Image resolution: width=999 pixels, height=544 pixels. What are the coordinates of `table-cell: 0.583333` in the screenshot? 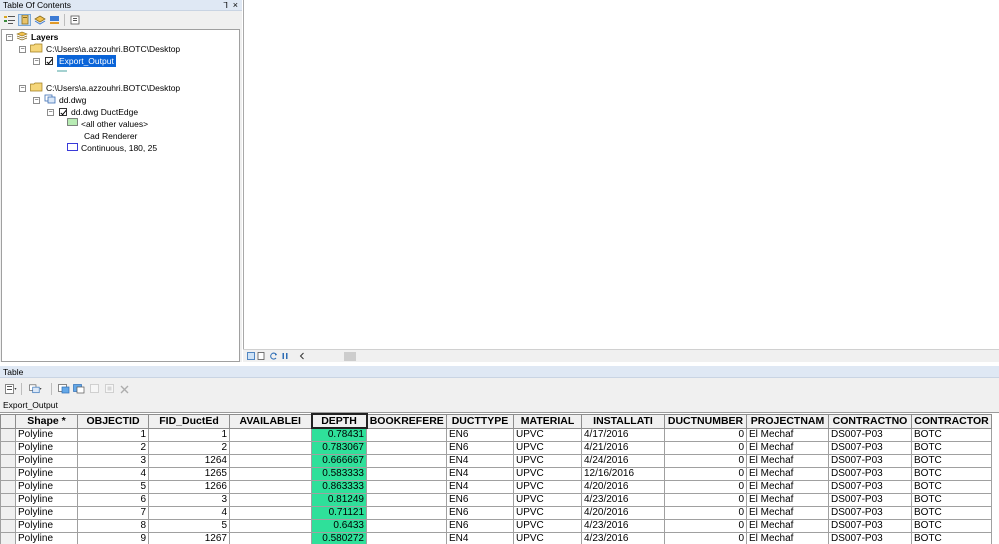 It's located at (339, 474).